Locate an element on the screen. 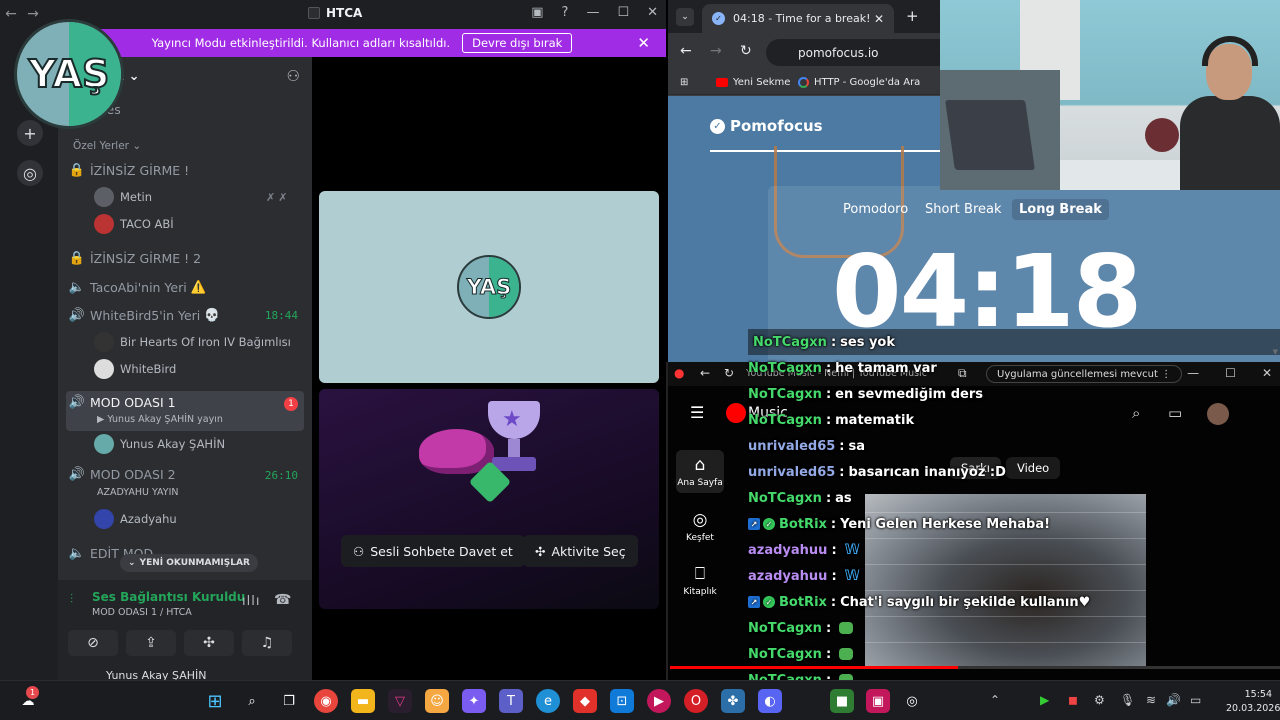 Image resolution: width=1280 pixels, height=720 pixels. help-icon: ? is located at coordinates (565, 12).